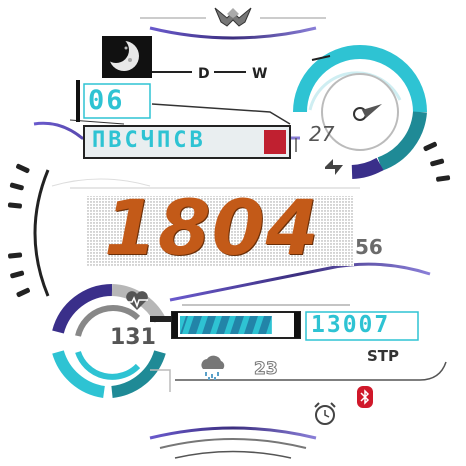 This screenshot has width=466, height=466. I want to click on date-day: 06, so click(106, 100).